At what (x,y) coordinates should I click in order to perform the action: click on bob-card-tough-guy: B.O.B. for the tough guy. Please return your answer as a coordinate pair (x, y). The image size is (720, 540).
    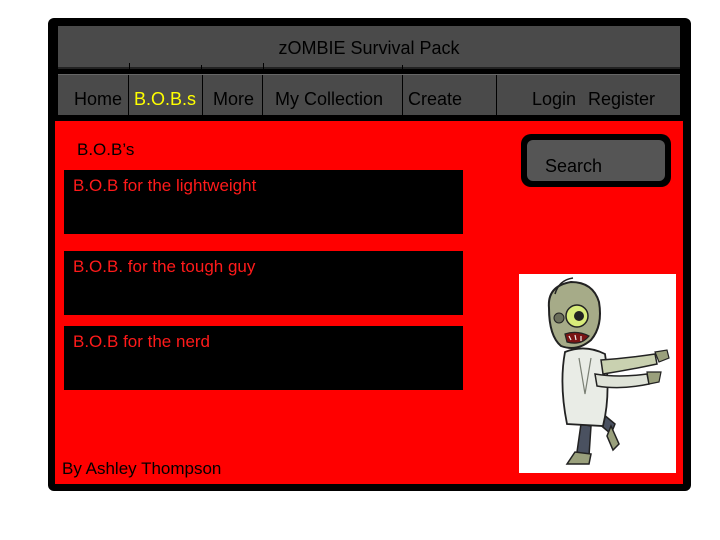
    Looking at the image, I should click on (263, 283).